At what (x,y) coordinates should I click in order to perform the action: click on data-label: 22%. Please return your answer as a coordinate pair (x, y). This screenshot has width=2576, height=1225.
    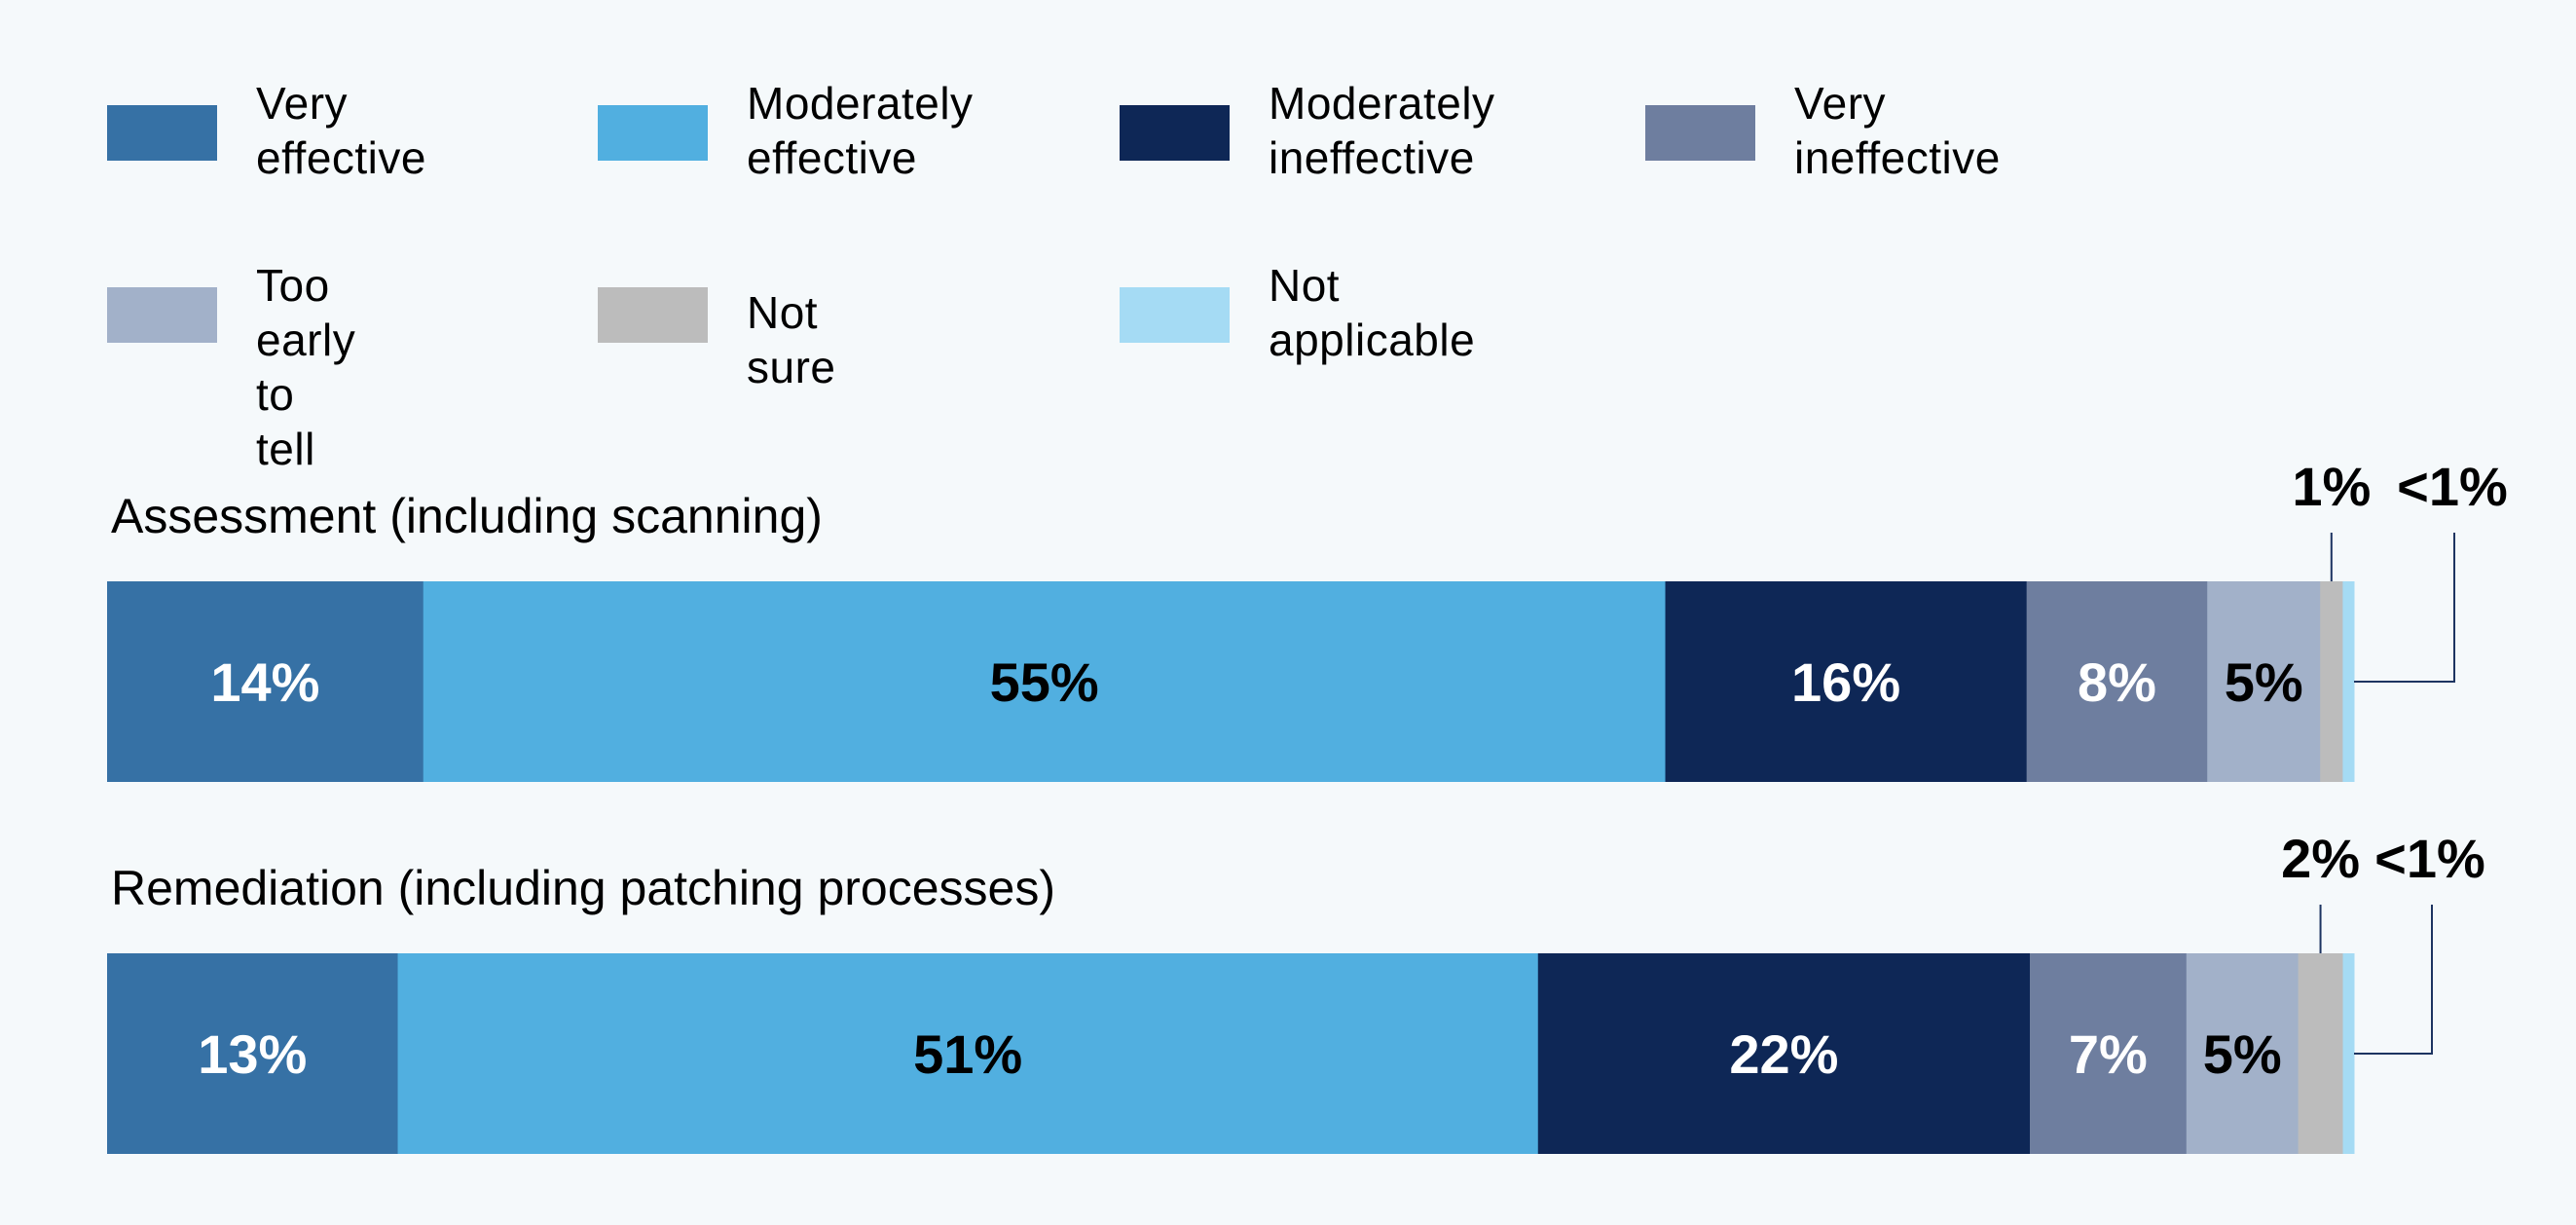
    Looking at the image, I should click on (1783, 1054).